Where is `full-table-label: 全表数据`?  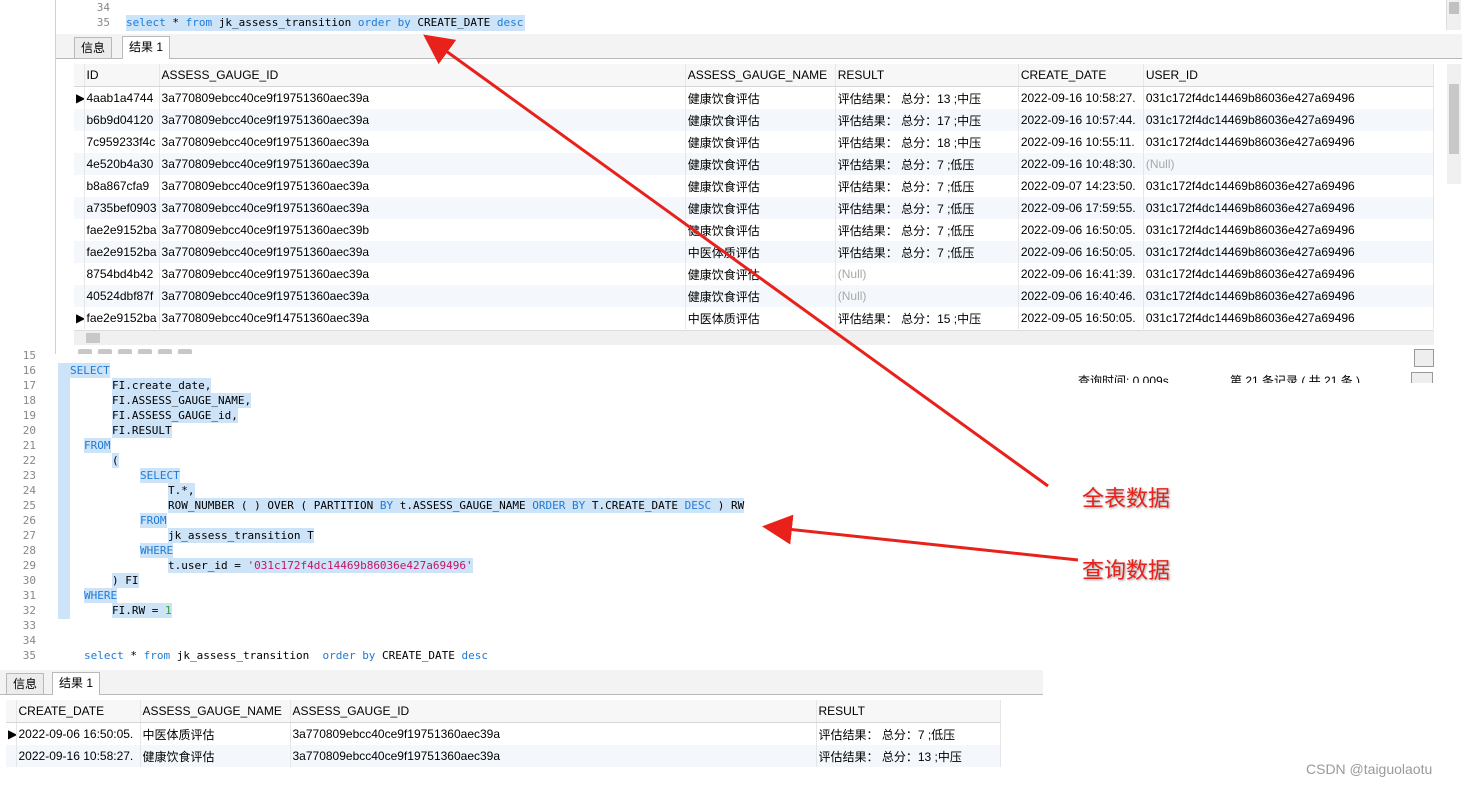
full-table-label: 全表数据 is located at coordinates (1126, 499).